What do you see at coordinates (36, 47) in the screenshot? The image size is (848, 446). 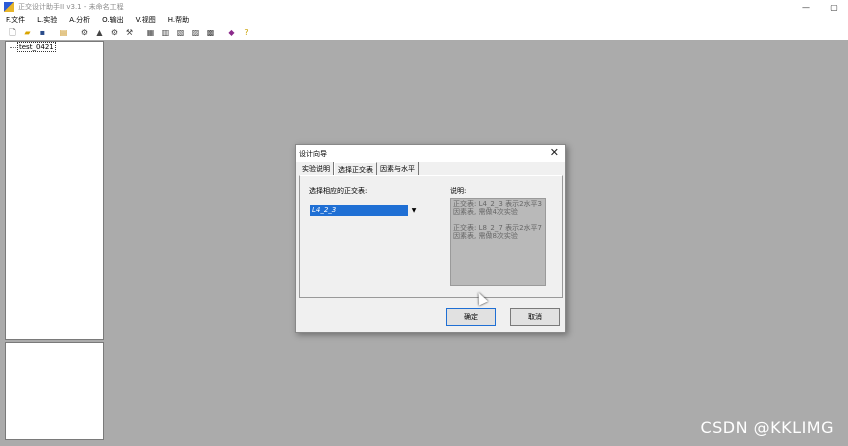 I see `tree-item-label: test_0421` at bounding box center [36, 47].